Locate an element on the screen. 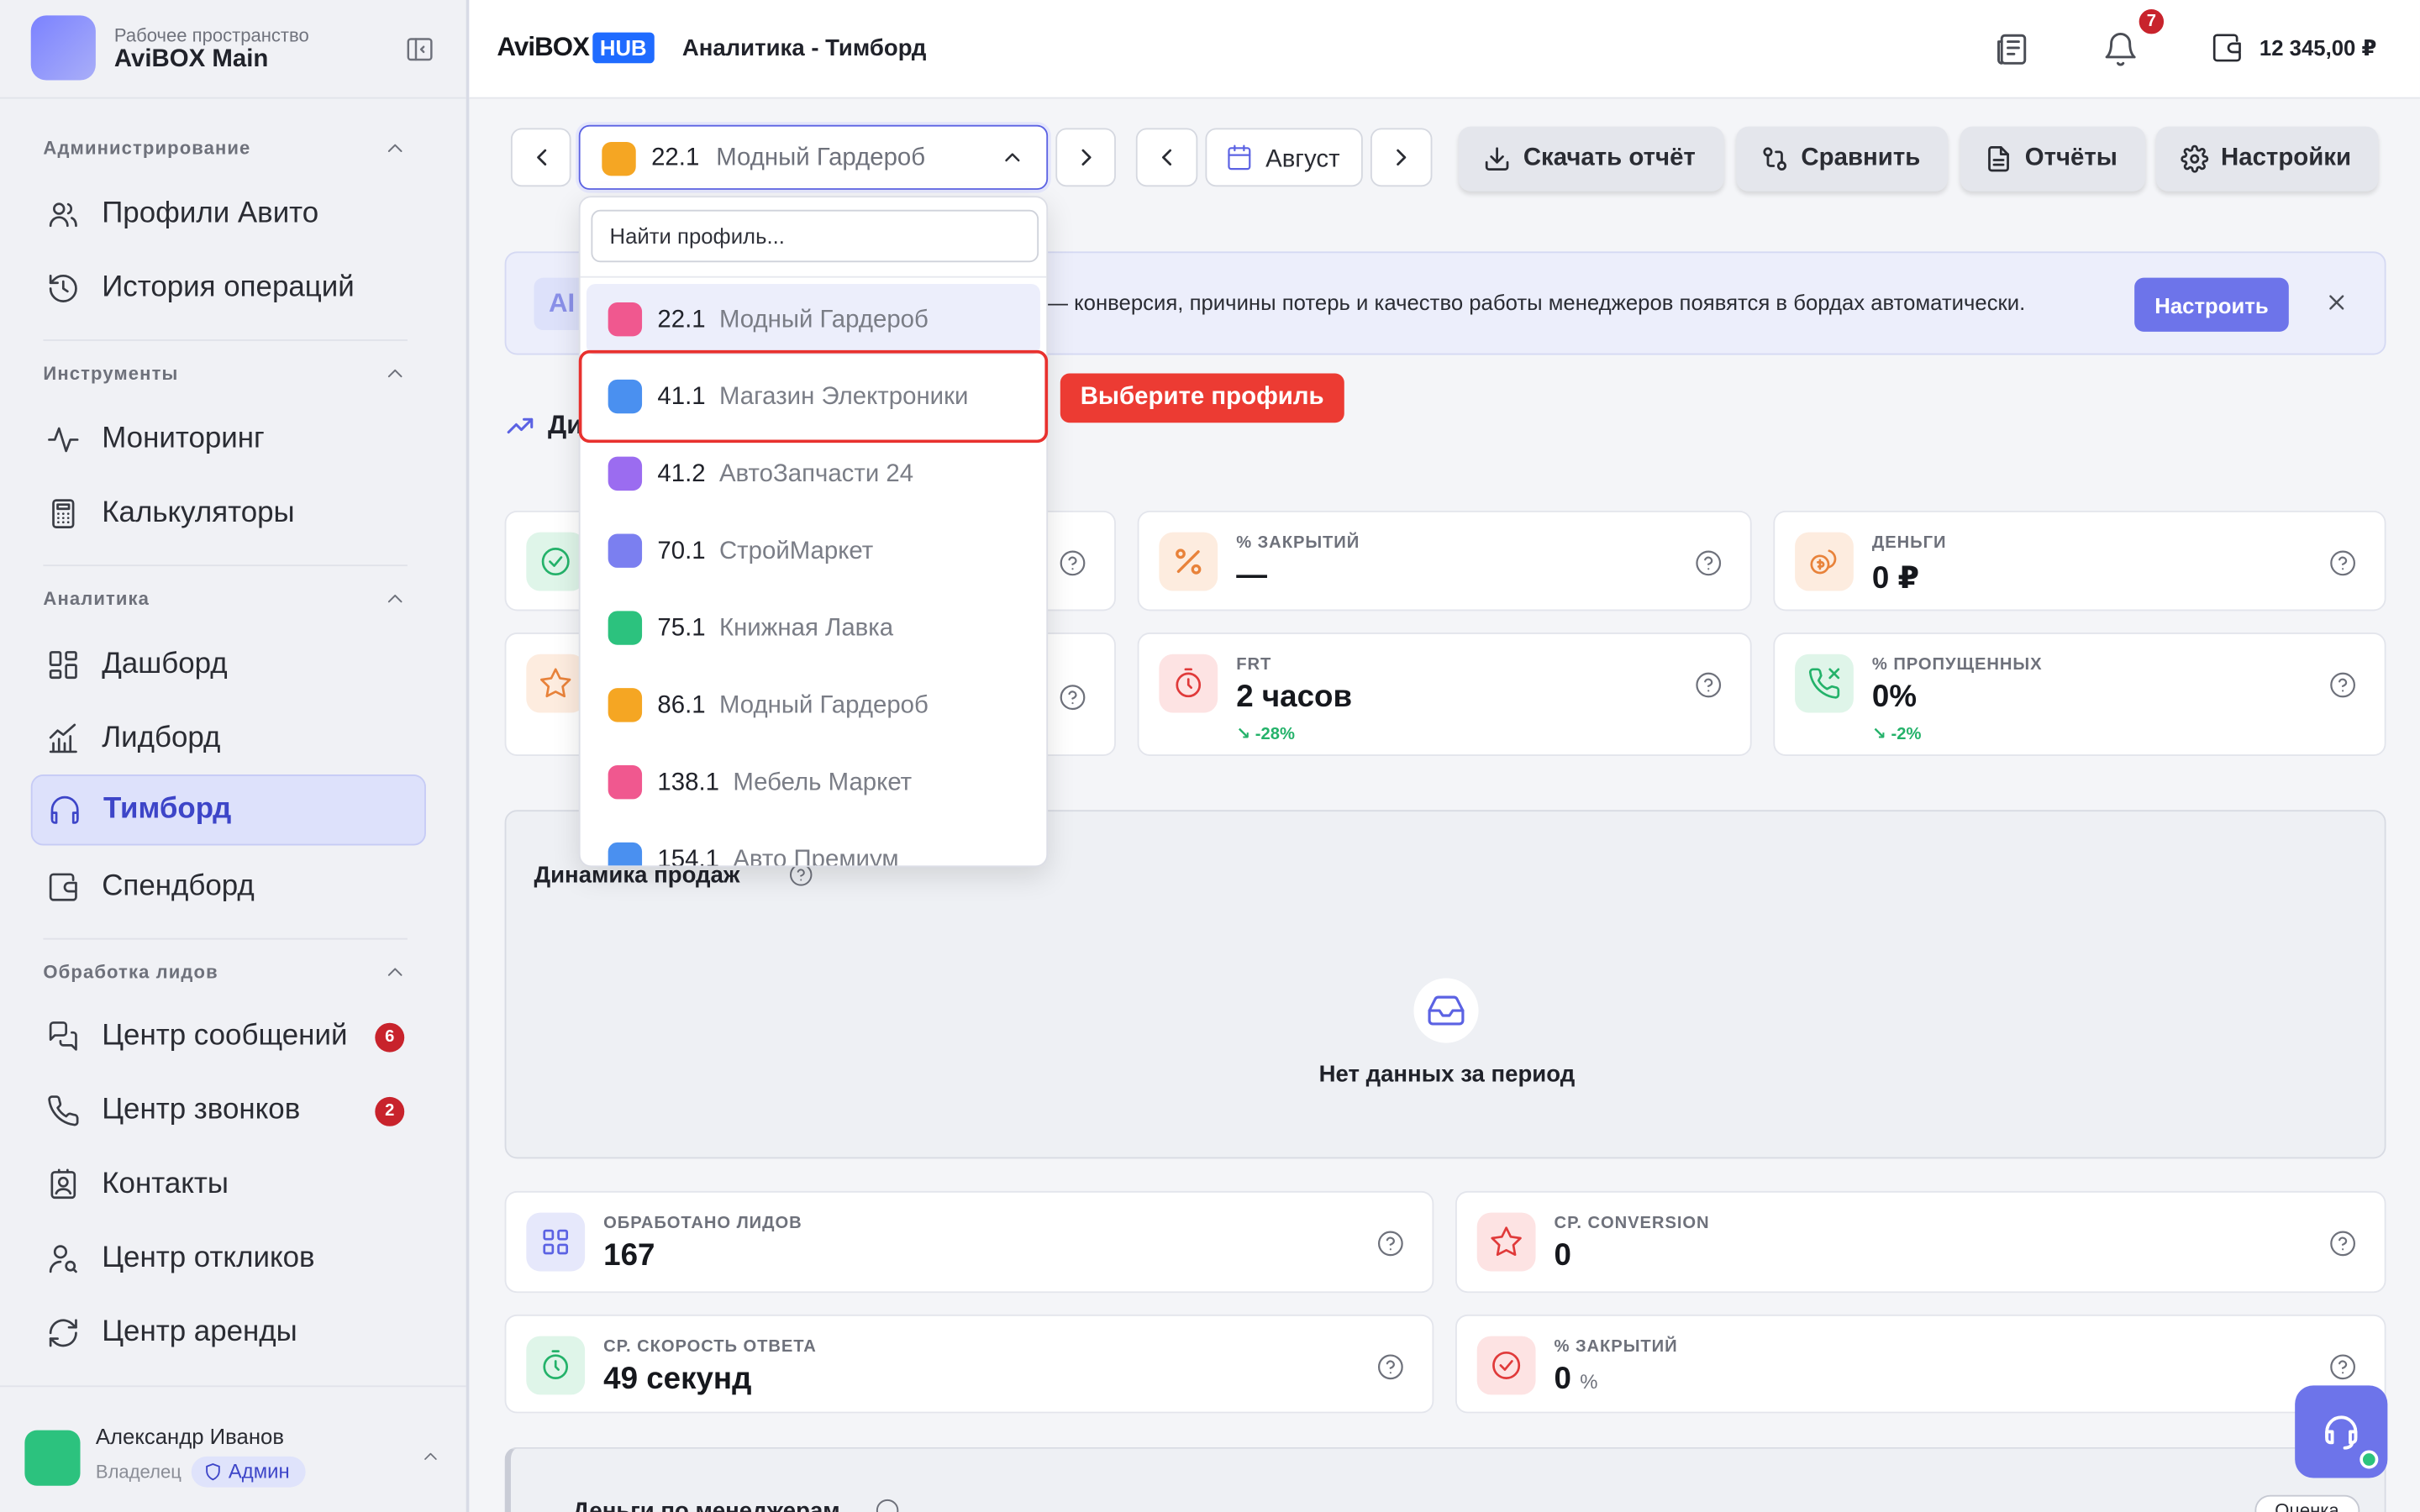  gear-icon is located at coordinates (2201, 158).